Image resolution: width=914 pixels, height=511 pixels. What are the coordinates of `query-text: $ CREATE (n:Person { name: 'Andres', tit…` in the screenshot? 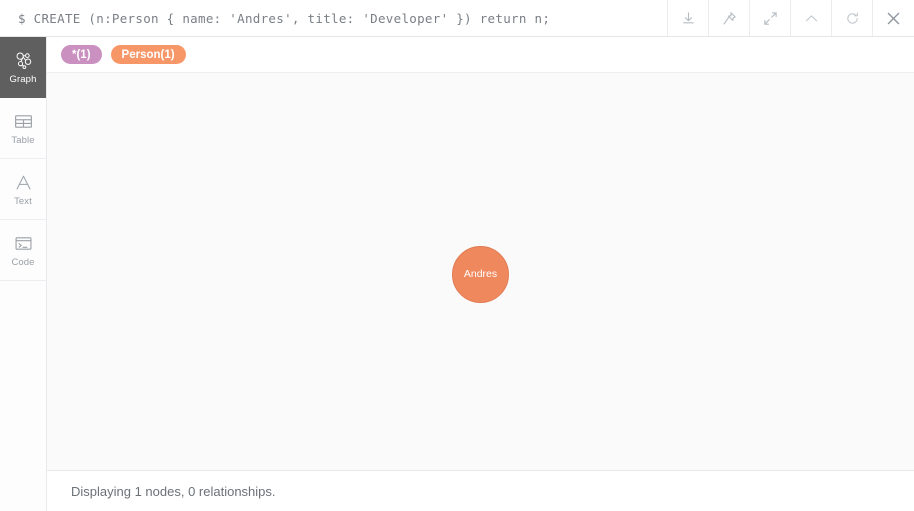 It's located at (284, 18).